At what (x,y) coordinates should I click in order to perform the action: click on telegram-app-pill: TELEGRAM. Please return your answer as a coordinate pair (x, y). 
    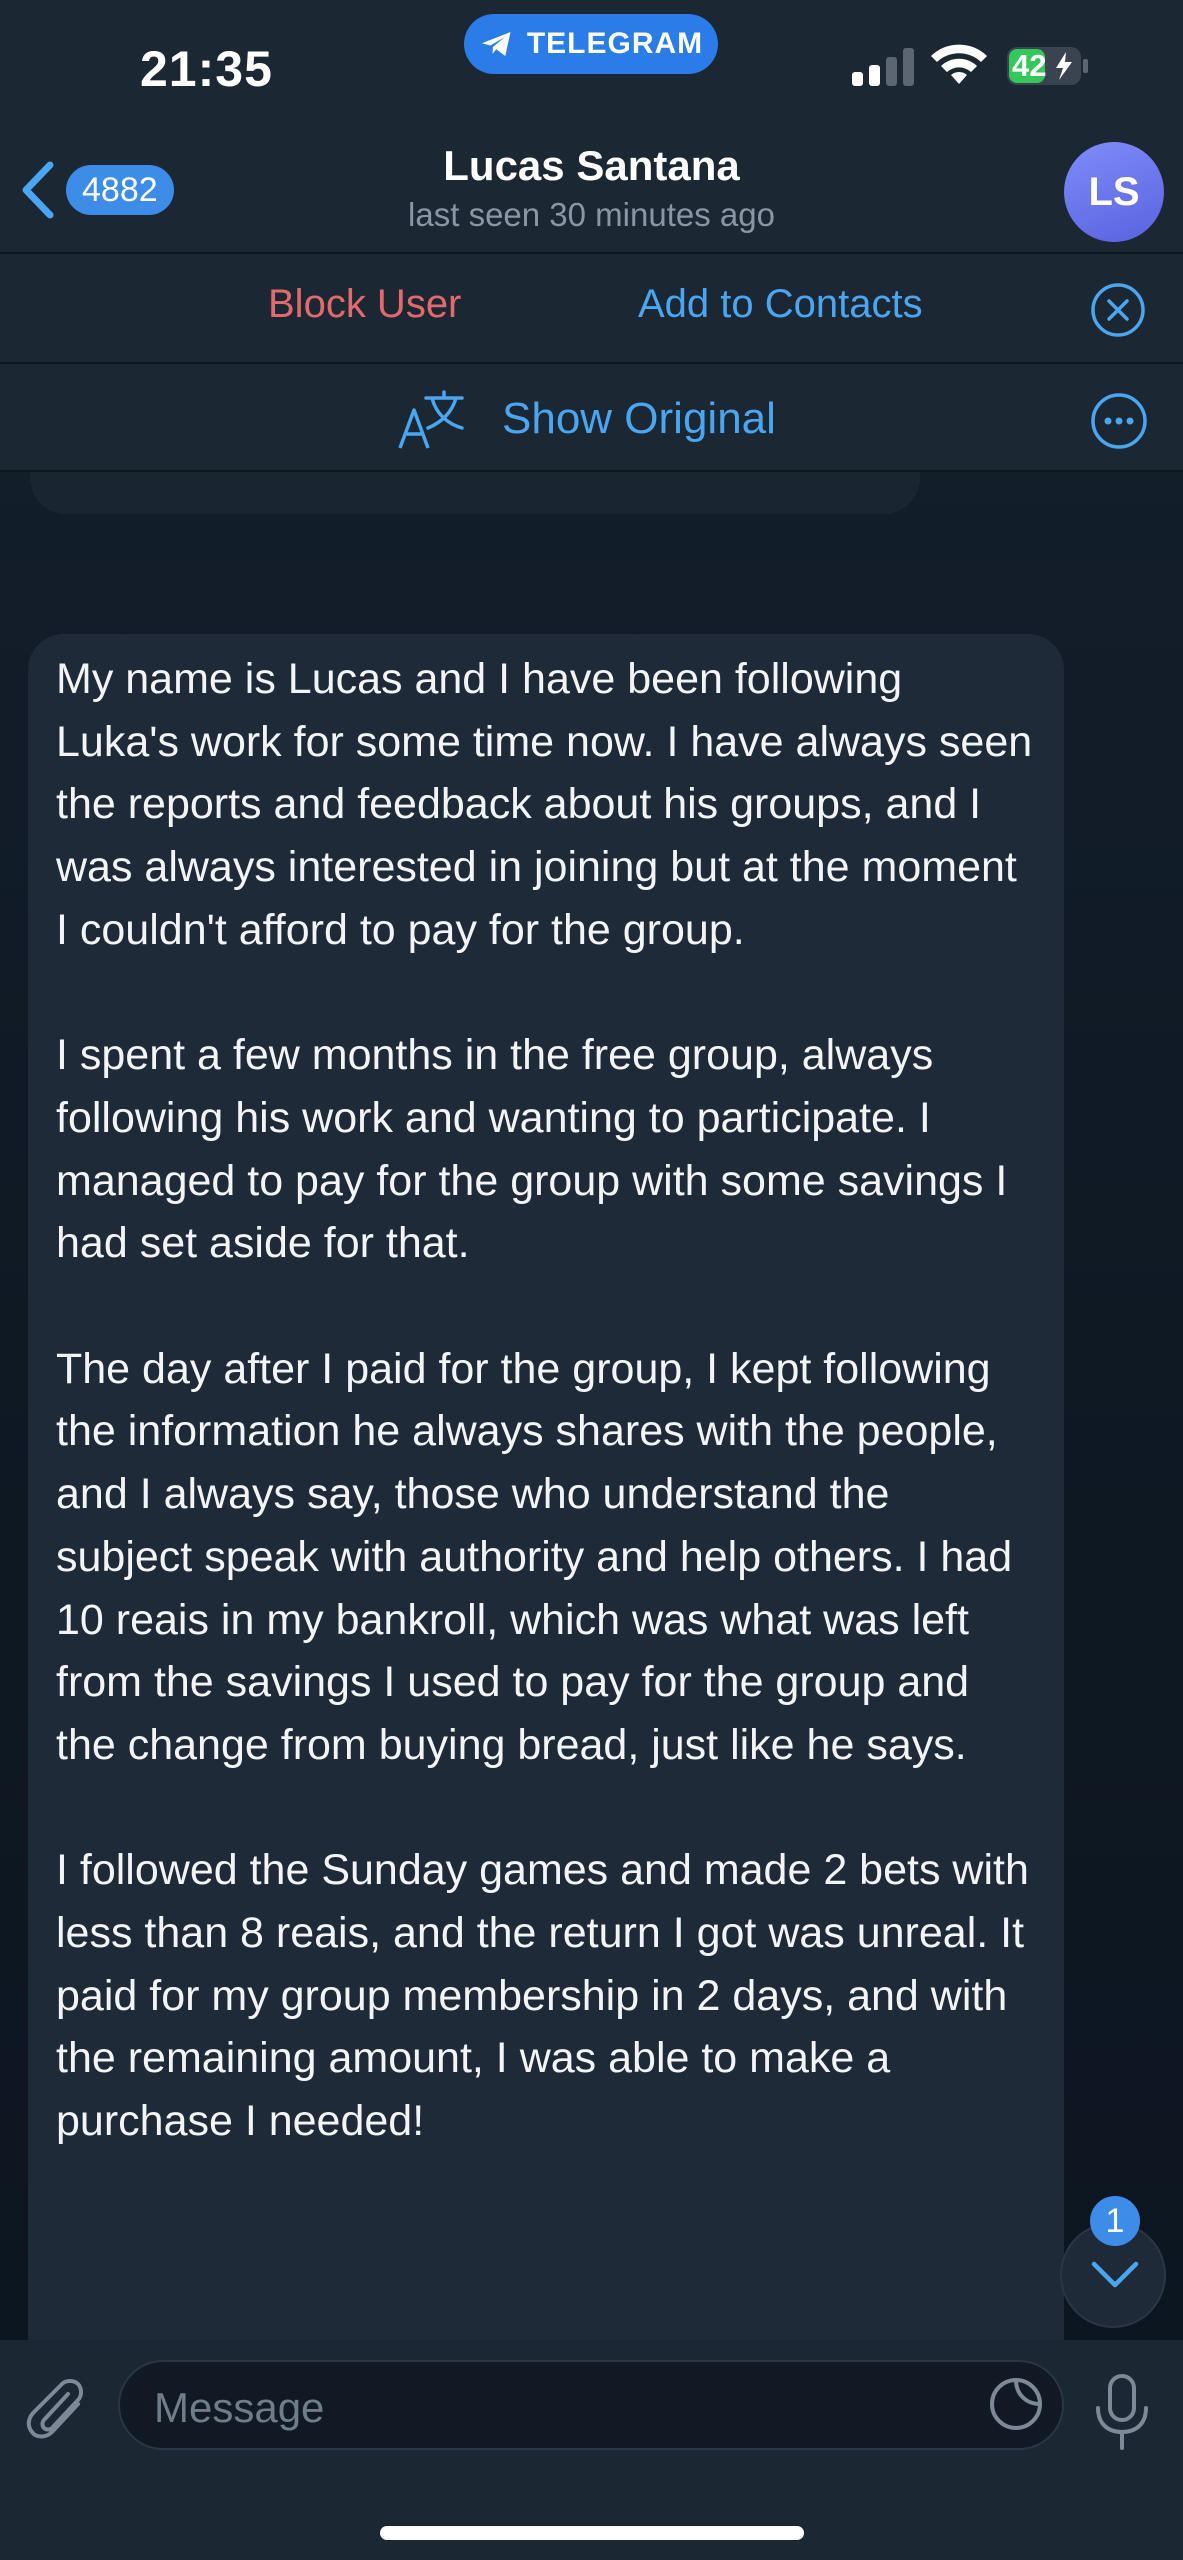
    Looking at the image, I should click on (591, 44).